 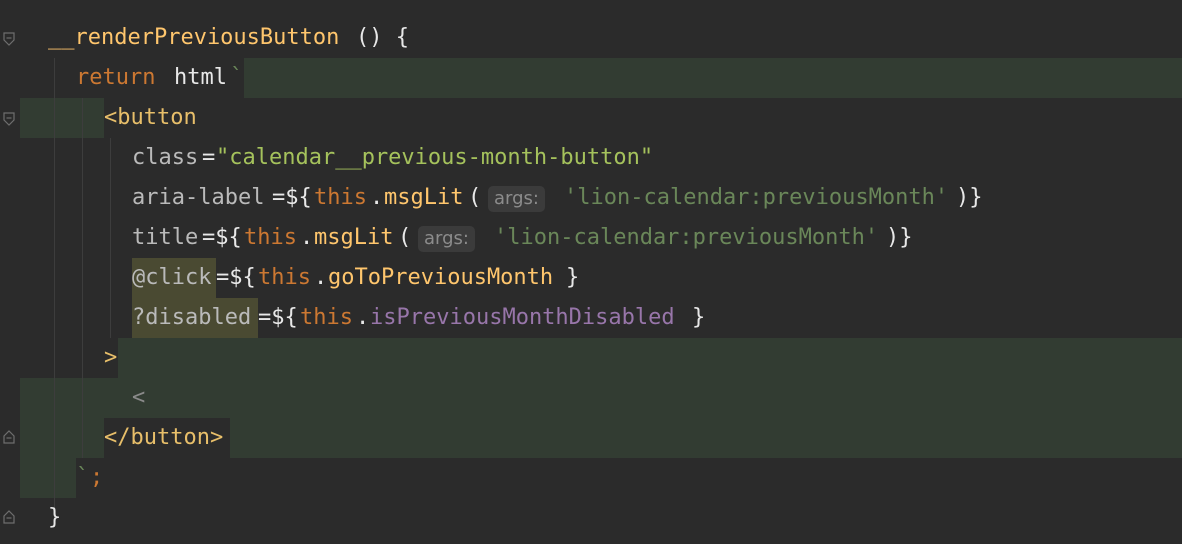 What do you see at coordinates (601, 118) in the screenshot?
I see `code-line-3: <button` at bounding box center [601, 118].